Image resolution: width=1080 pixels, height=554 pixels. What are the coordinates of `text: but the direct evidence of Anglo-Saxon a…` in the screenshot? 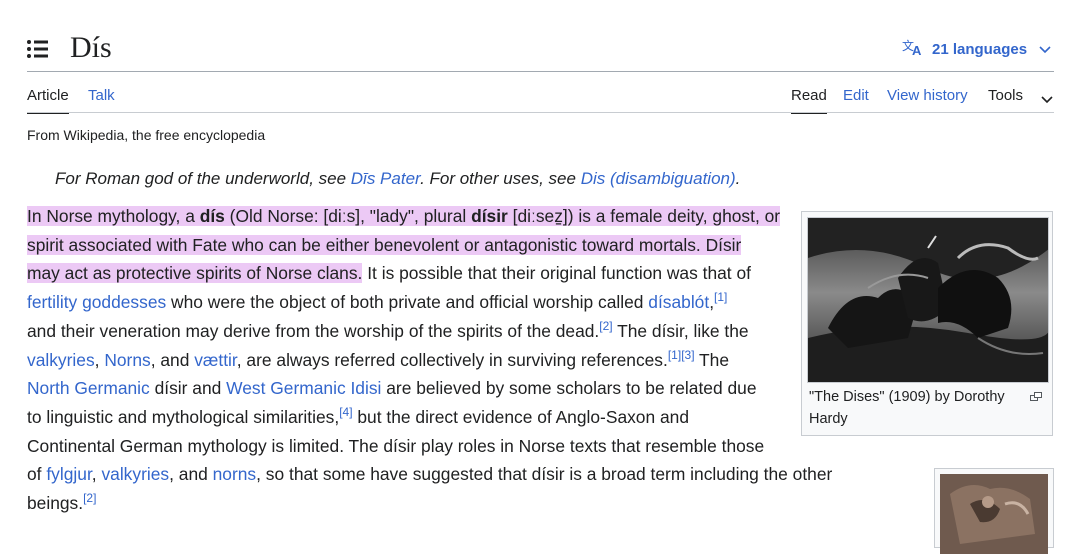 It's located at (520, 416).